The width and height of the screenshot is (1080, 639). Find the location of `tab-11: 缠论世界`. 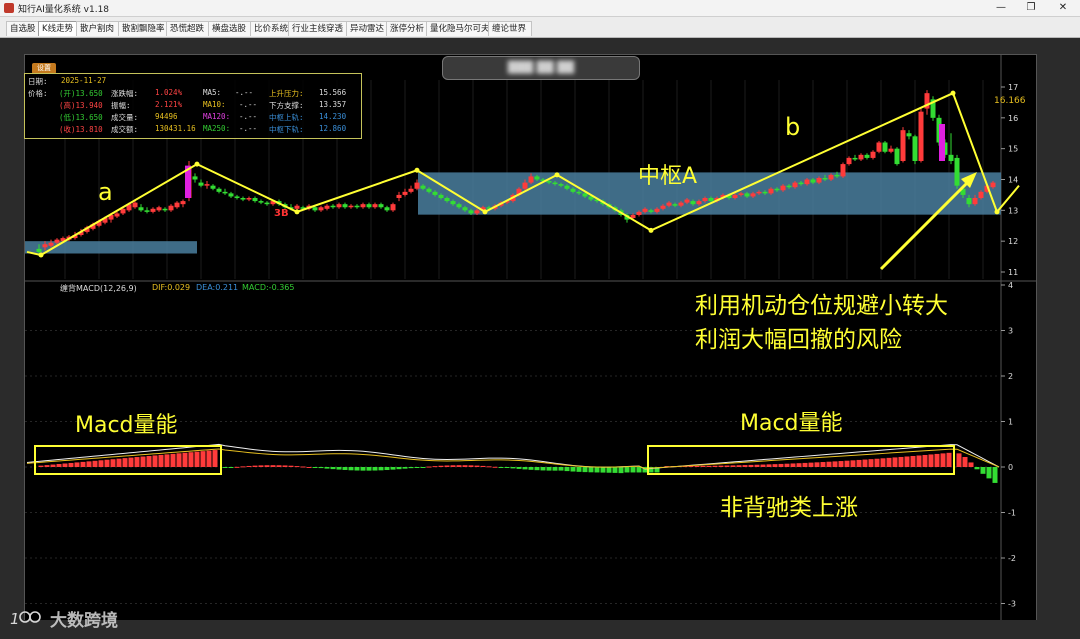

tab-11: 缠论世界 is located at coordinates (510, 28).